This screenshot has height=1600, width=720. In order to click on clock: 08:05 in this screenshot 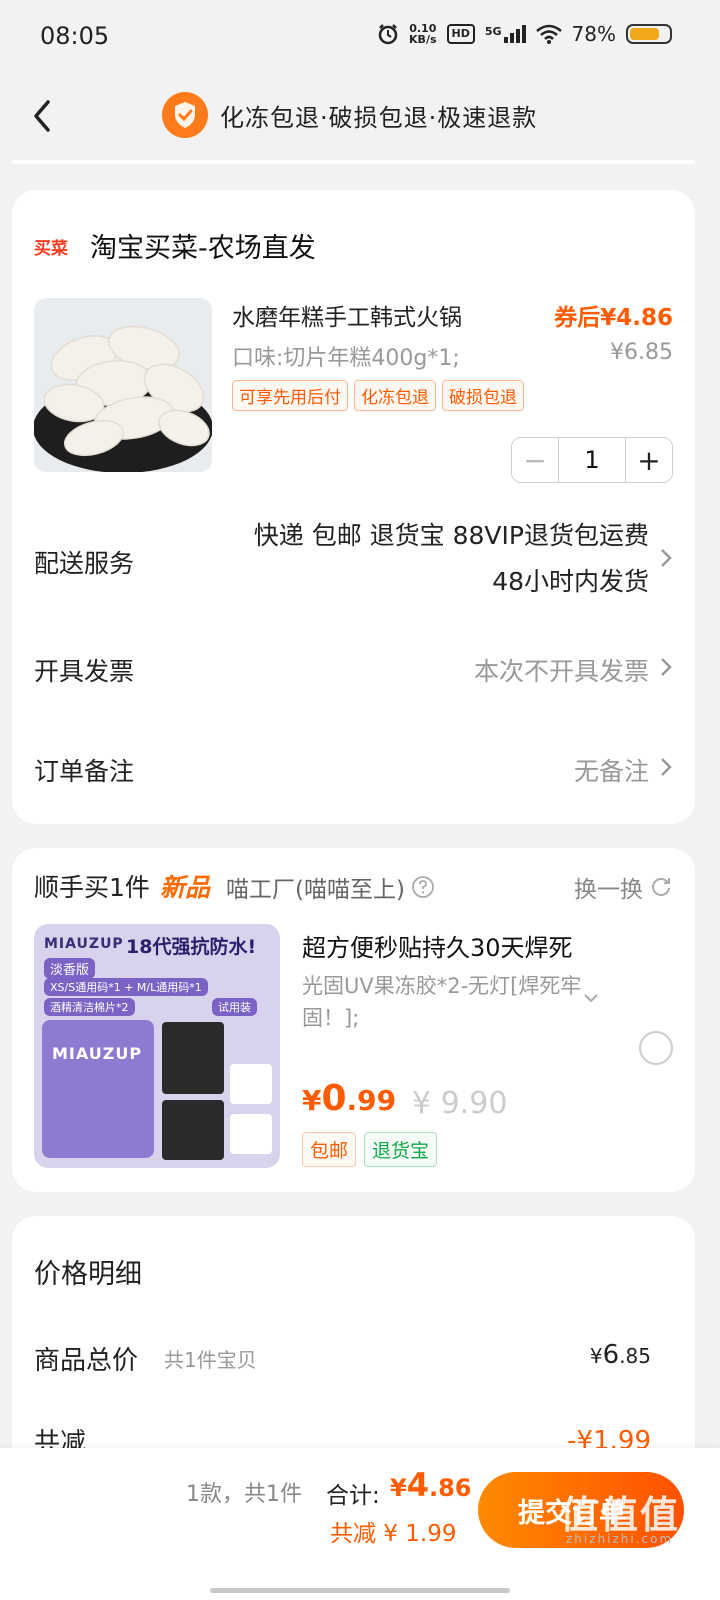, I will do `click(75, 36)`.